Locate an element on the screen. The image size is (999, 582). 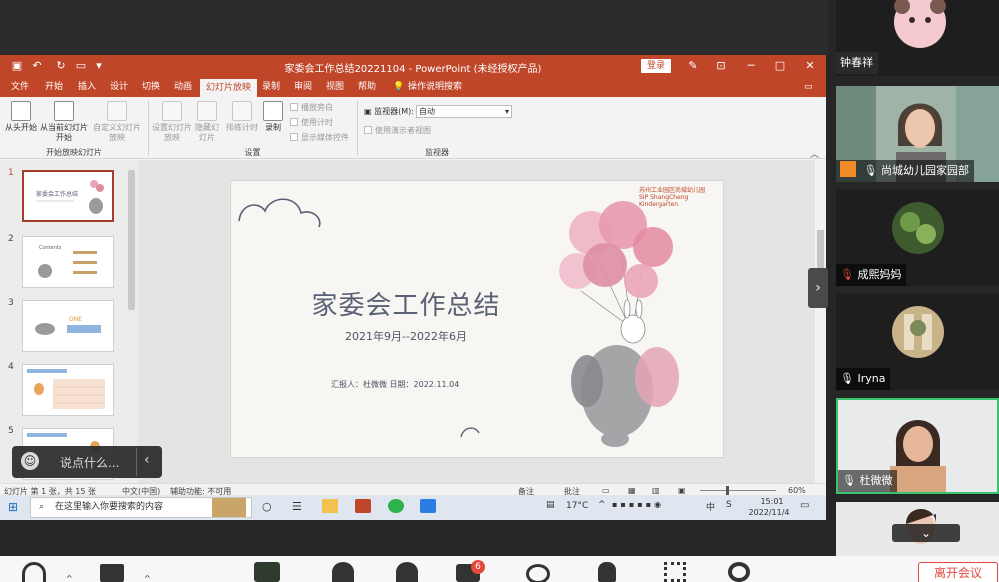
custom-show-icon is located at coordinates (117, 111).